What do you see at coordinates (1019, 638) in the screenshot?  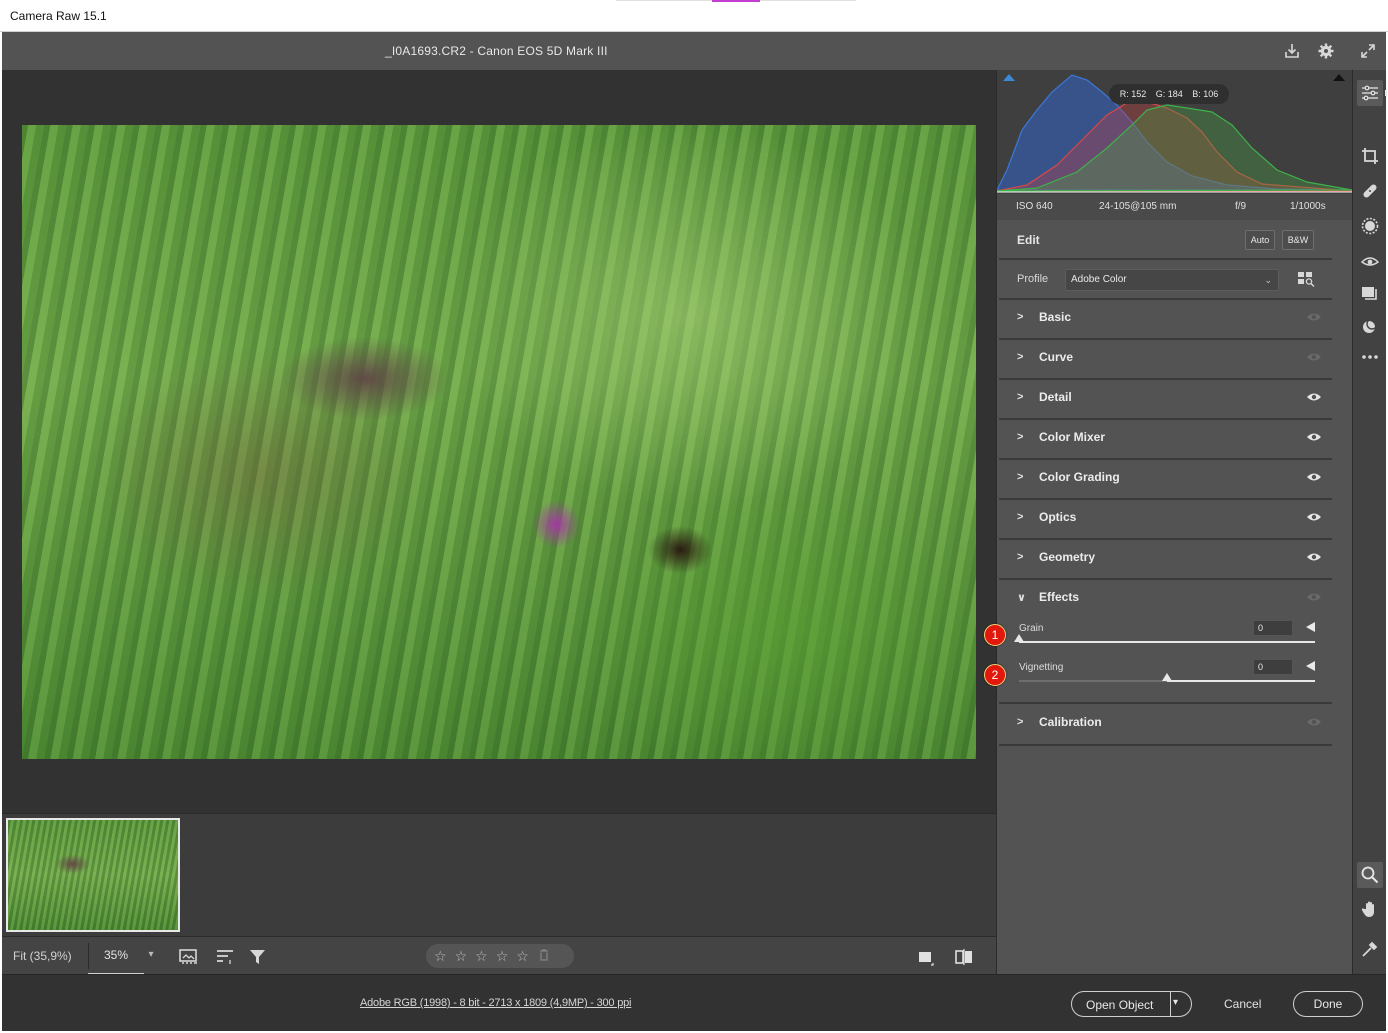 I see `grain-slider-thumb` at bounding box center [1019, 638].